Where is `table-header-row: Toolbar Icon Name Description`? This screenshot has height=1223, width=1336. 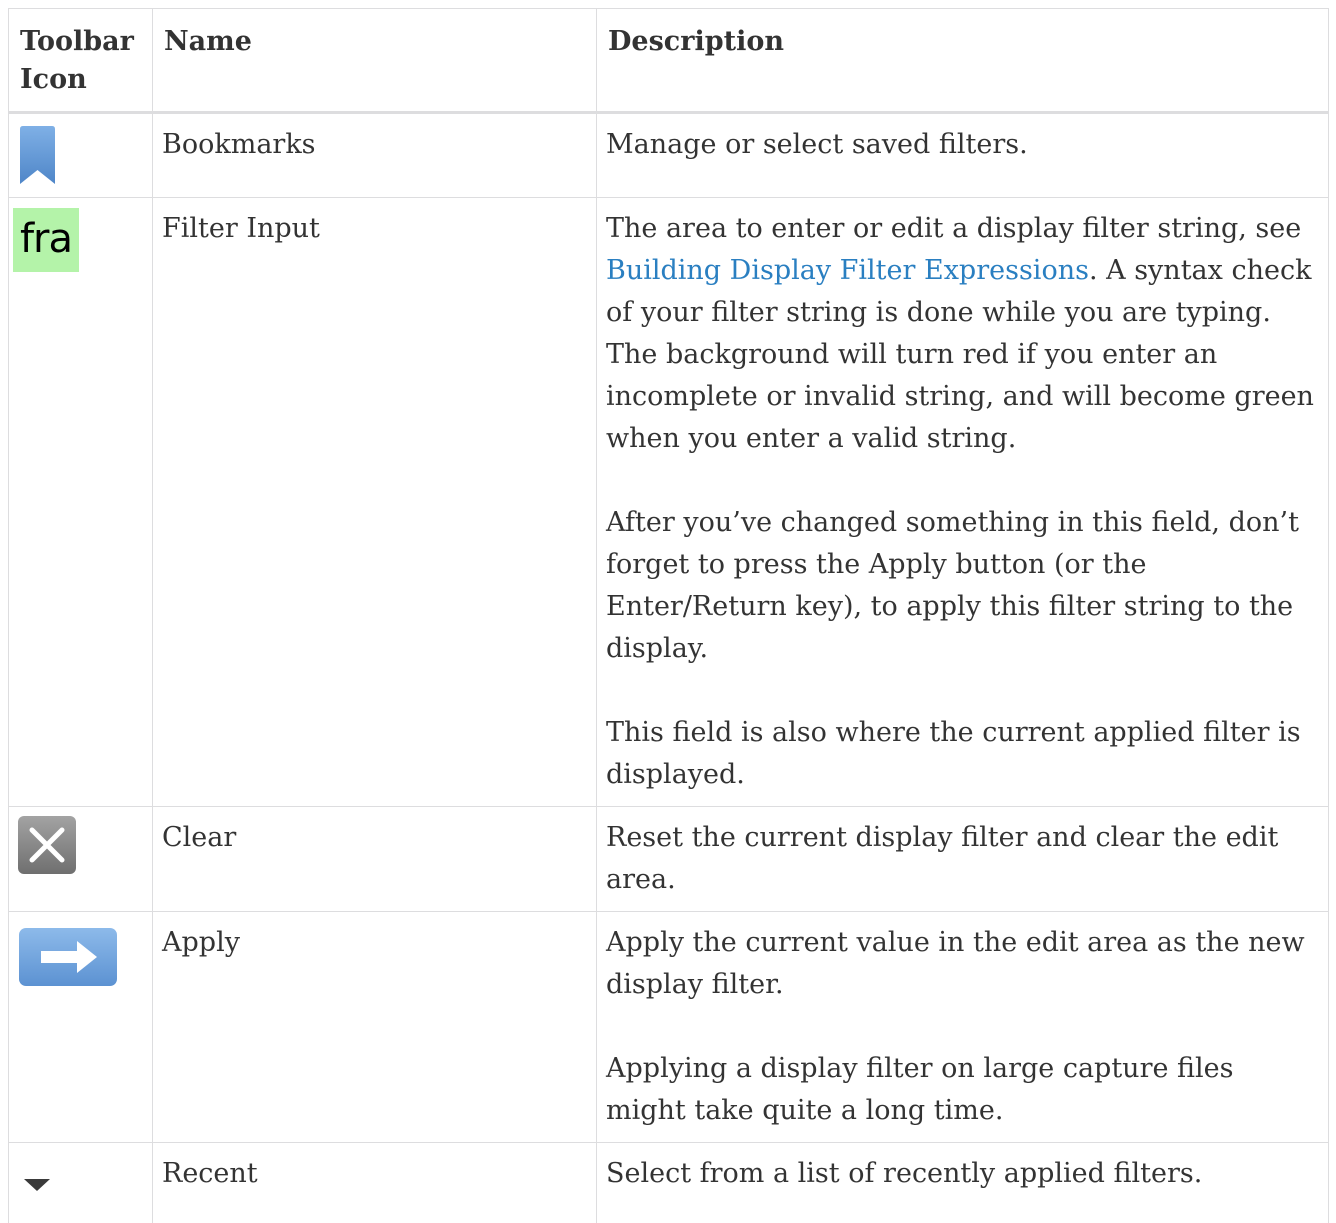
table-header-row: Toolbar Icon Name Description is located at coordinates (668, 61).